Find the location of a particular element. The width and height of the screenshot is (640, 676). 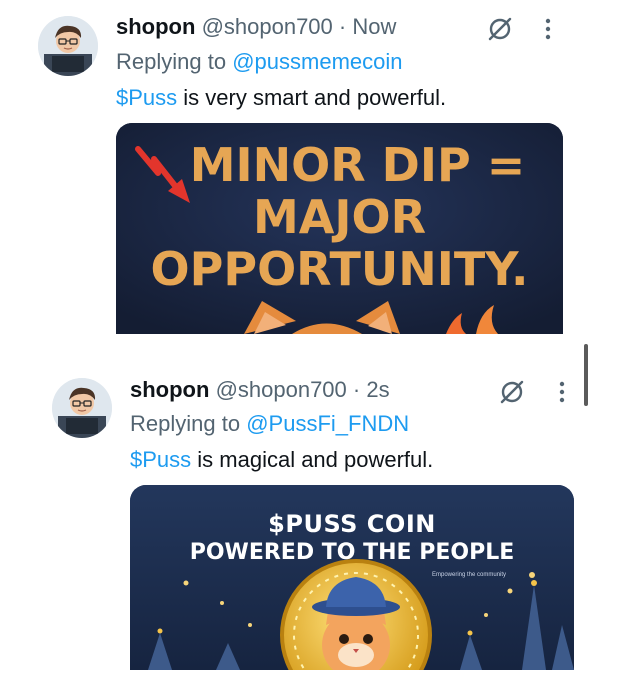

image-small-caption: Empowering the community is located at coordinates (469, 575).